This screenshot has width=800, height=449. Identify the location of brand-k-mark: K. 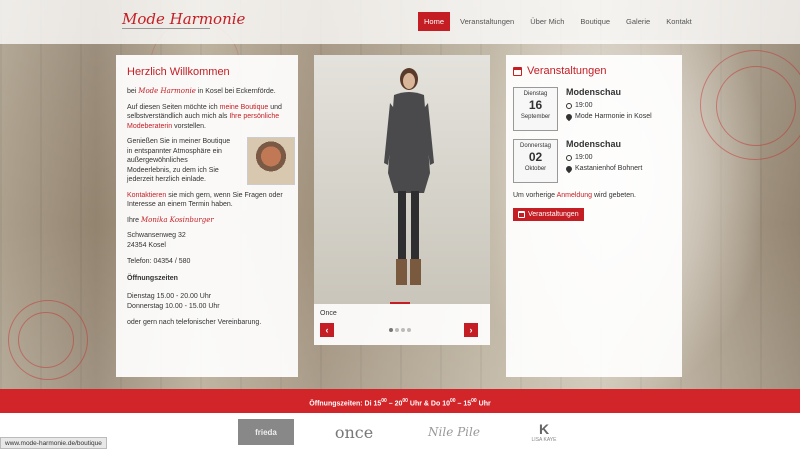
(544, 429).